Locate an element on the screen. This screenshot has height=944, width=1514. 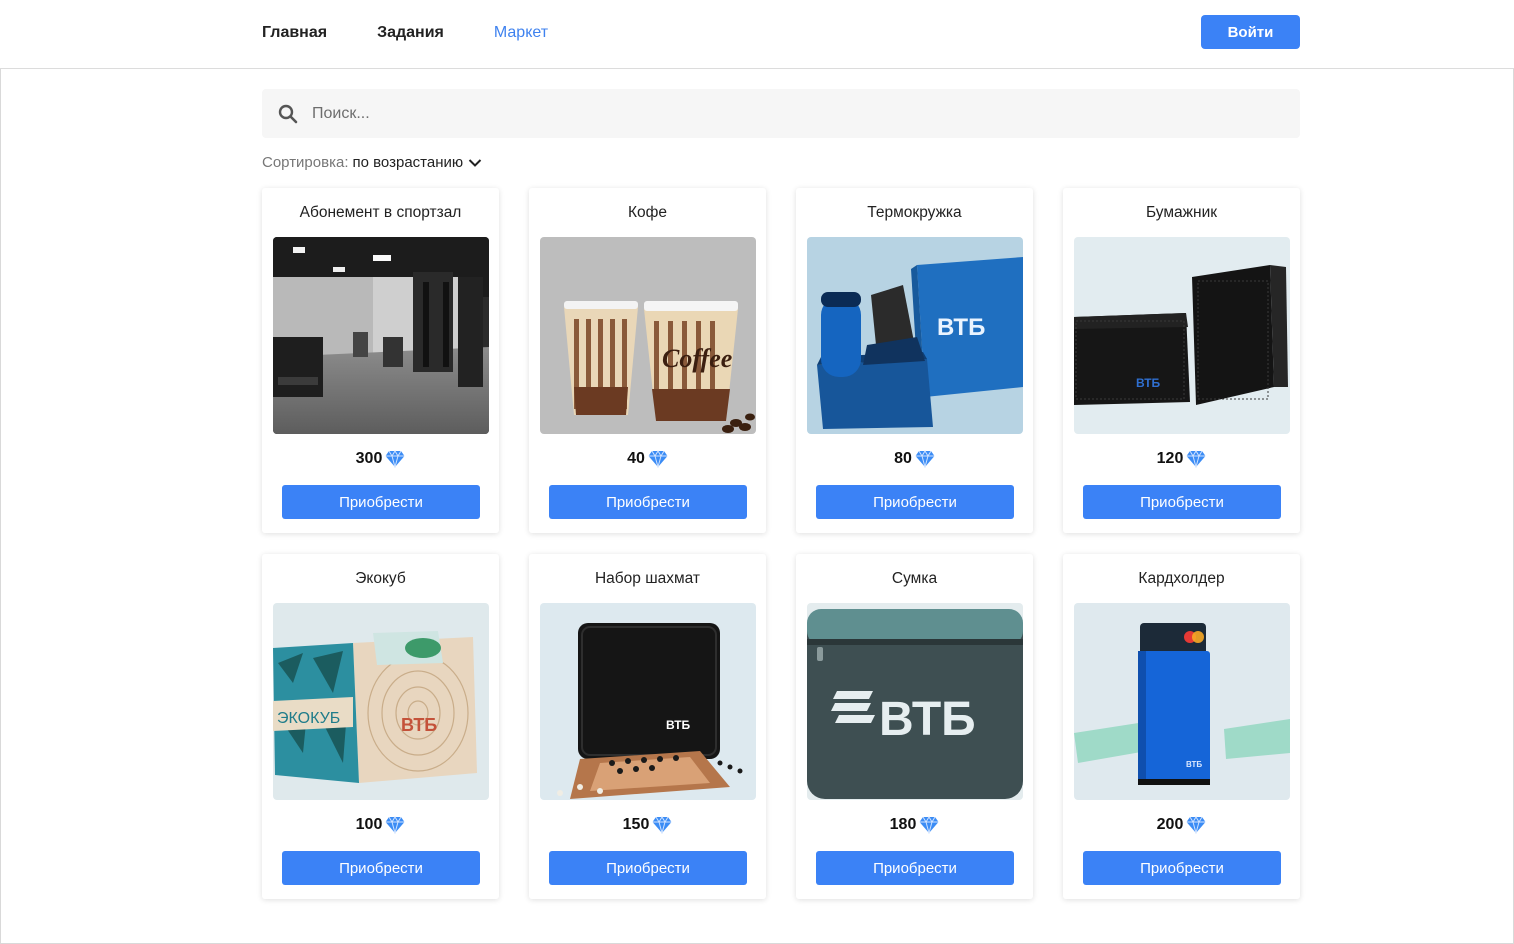
product-price: 300 is located at coordinates (380, 459).